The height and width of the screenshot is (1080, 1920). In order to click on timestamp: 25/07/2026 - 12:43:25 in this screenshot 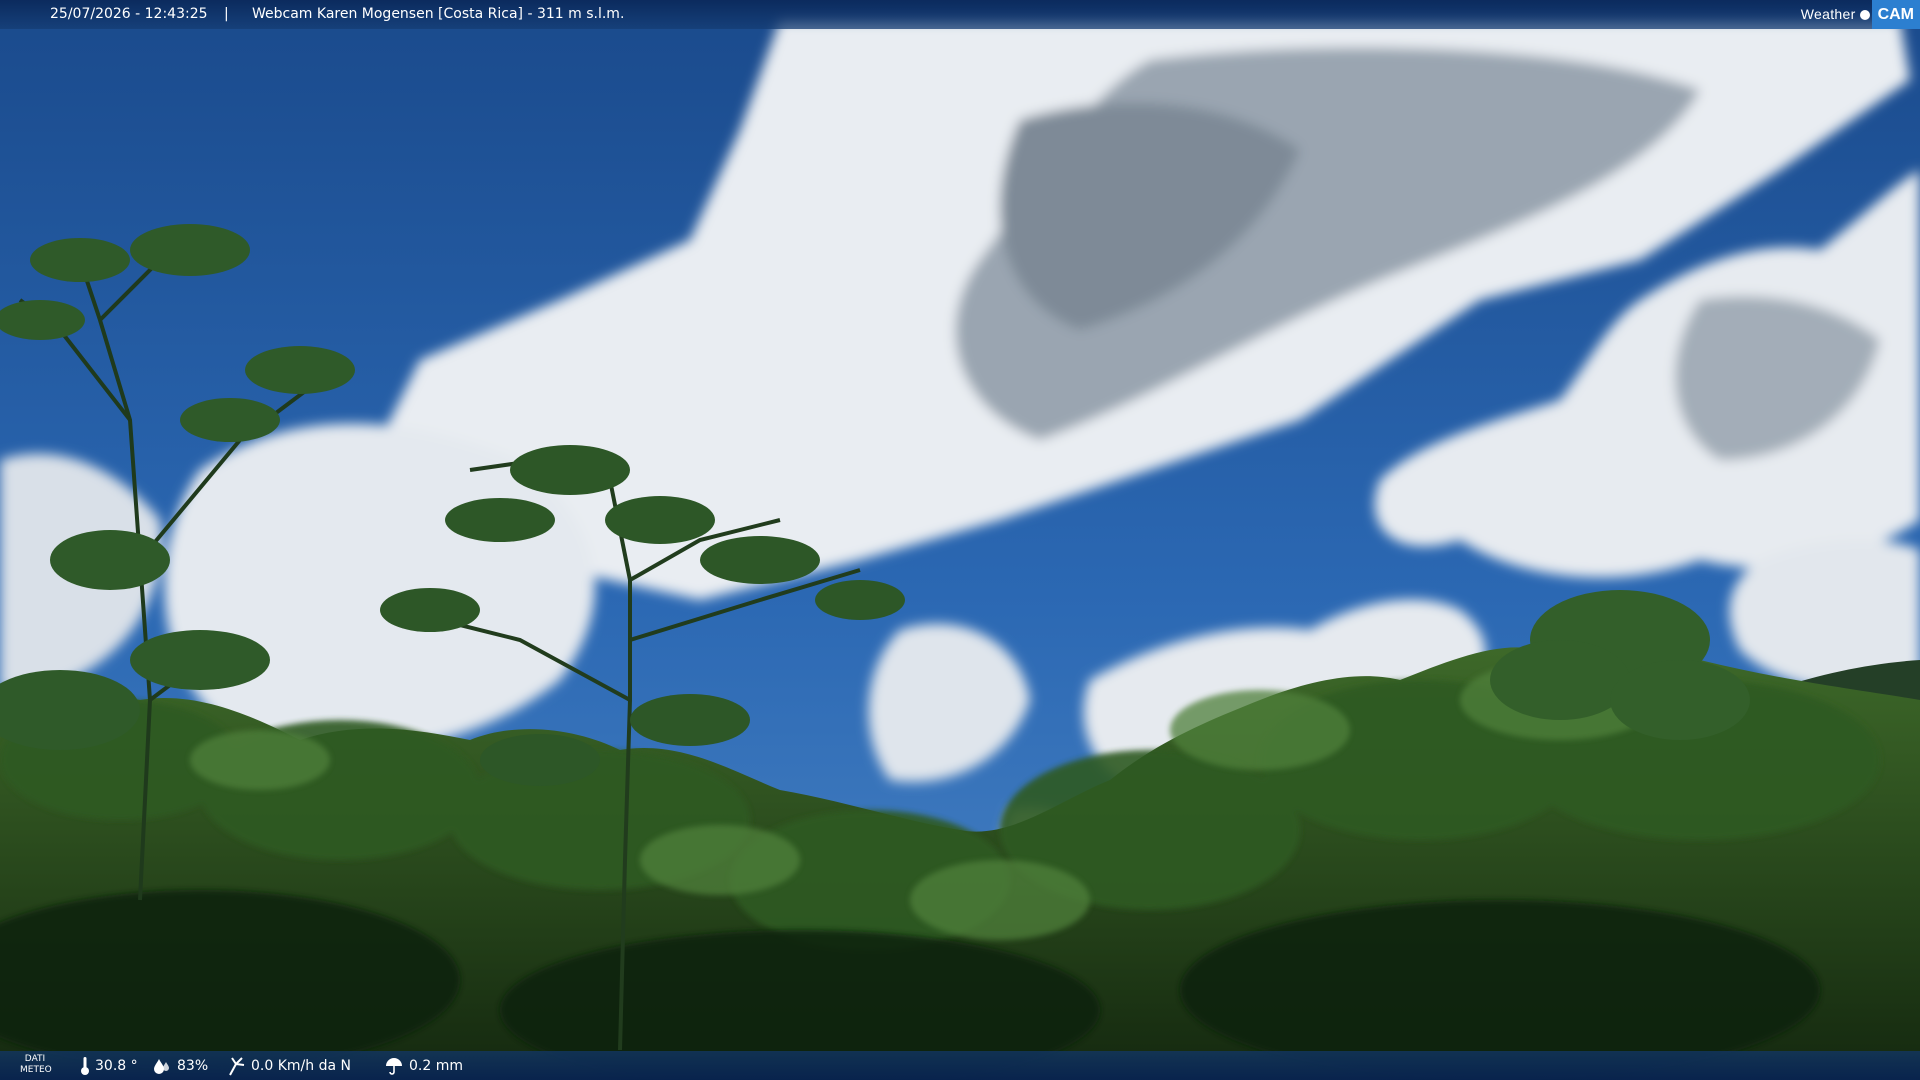, I will do `click(129, 14)`.